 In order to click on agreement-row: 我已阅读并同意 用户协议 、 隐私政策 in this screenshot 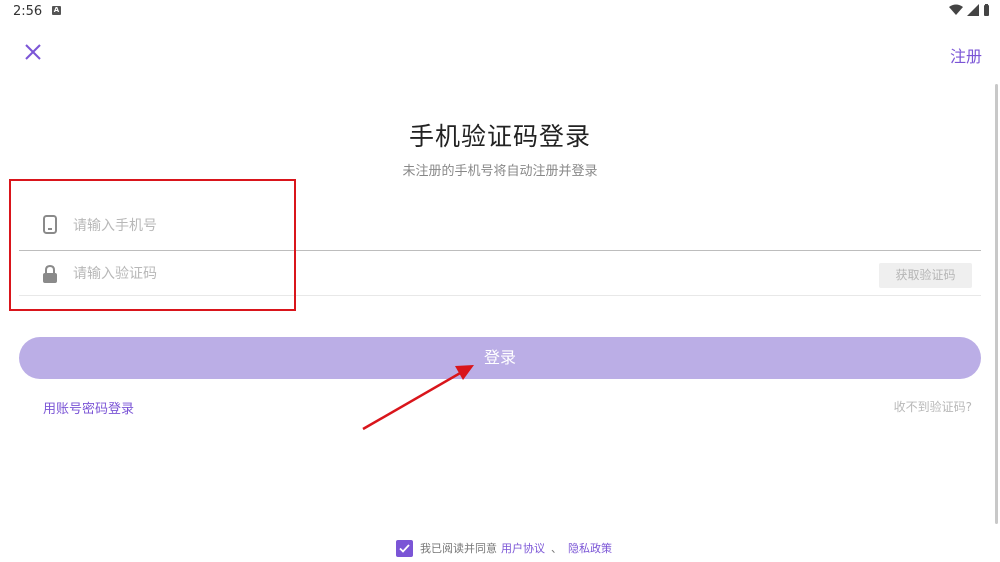, I will do `click(504, 548)`.